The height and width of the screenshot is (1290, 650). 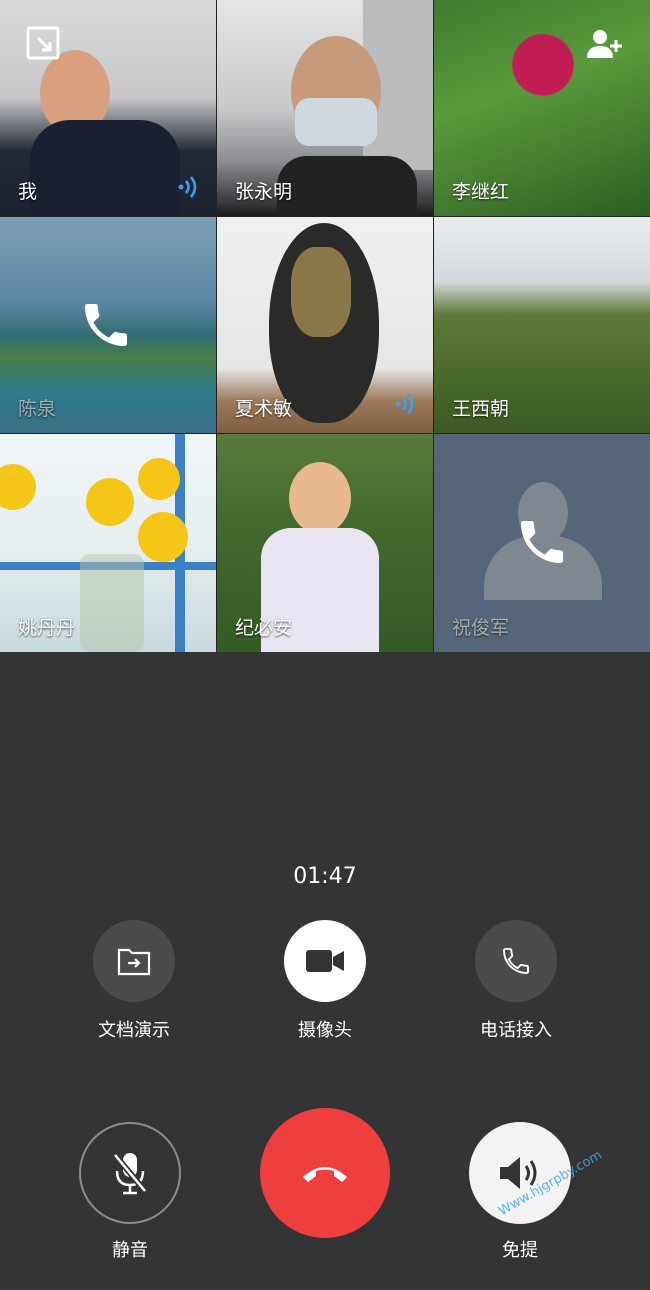 I want to click on camera-button: 摄像头, so click(x=325, y=981).